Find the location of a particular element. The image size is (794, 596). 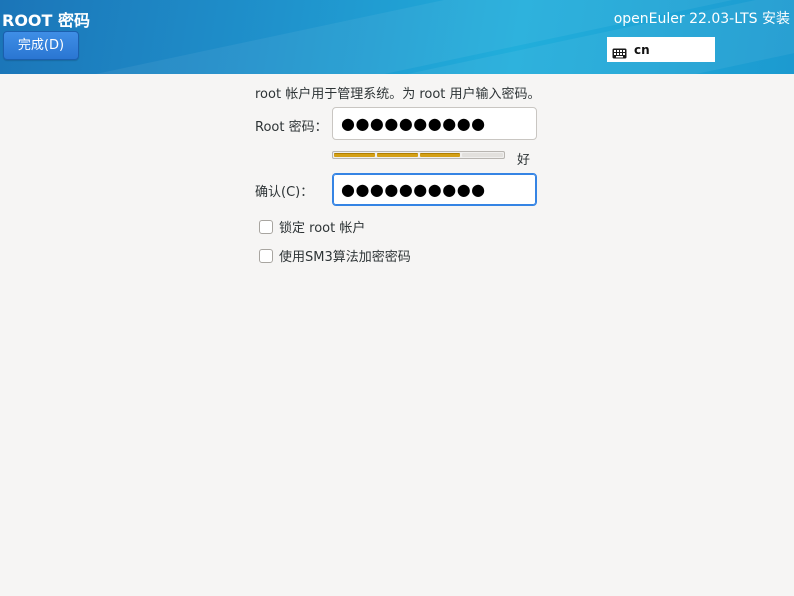

form-description: root 帐户用于管理系统。为 root 用户输入密码。 is located at coordinates (398, 94).